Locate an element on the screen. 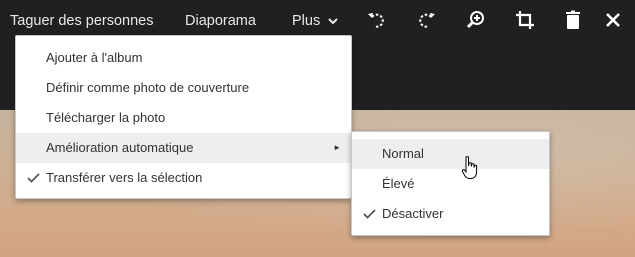 The image size is (635, 257). hand-pointer-icon is located at coordinates (470, 168).